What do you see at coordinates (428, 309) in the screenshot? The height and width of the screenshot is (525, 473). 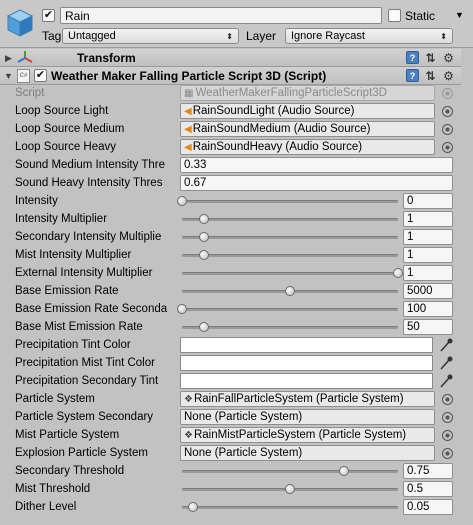 I see `base-emission-rate-secondary-input: 100` at bounding box center [428, 309].